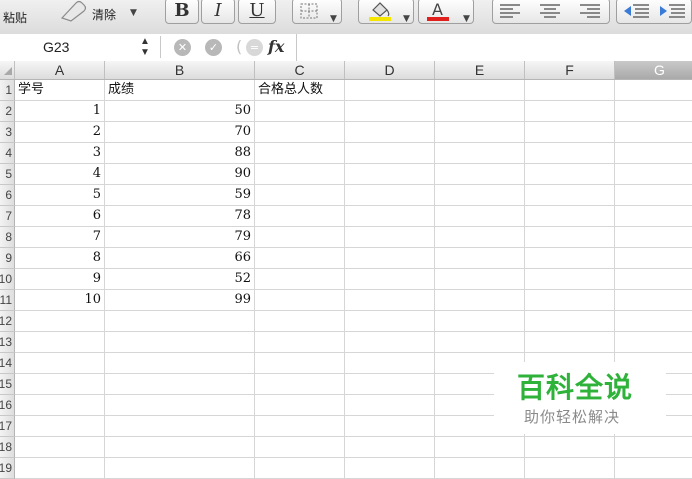 This screenshot has width=692, height=479. I want to click on cell-d9, so click(390, 258).